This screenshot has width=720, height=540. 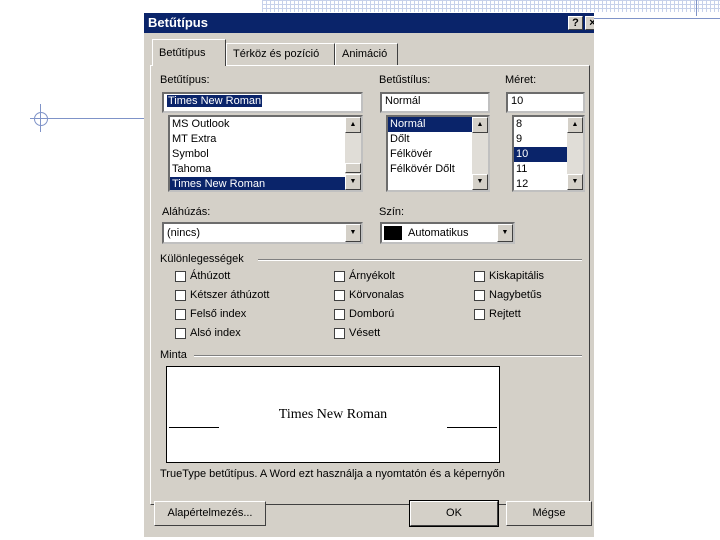 What do you see at coordinates (549, 513) in the screenshot?
I see `cancel-button: Mégse` at bounding box center [549, 513].